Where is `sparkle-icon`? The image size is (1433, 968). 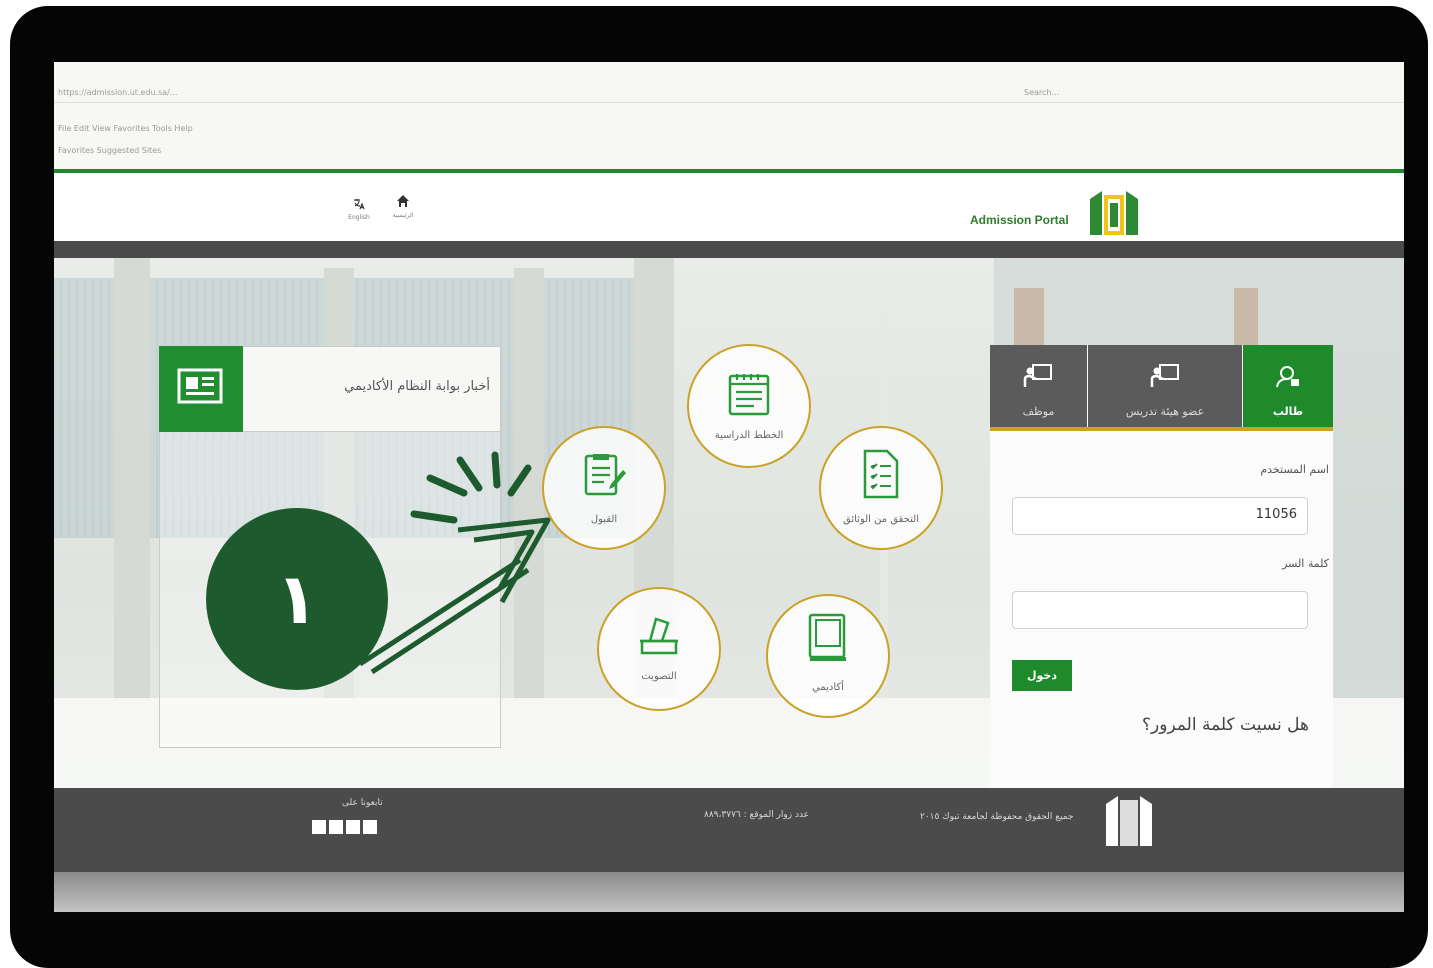 sparkle-icon is located at coordinates (471, 487).